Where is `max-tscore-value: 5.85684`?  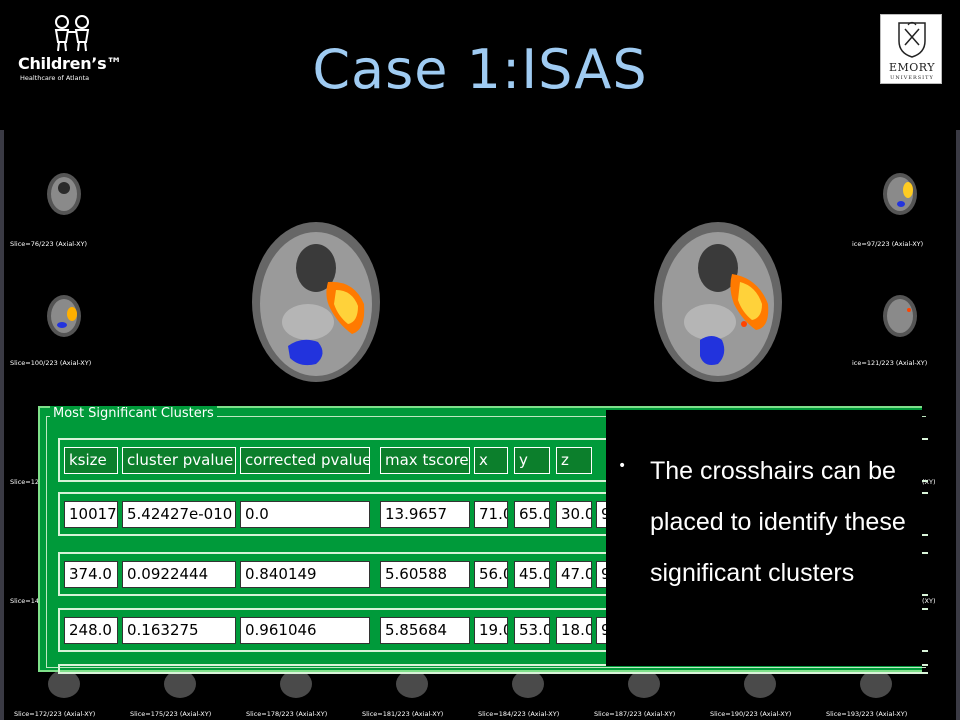 max-tscore-value: 5.85684 is located at coordinates (425, 630).